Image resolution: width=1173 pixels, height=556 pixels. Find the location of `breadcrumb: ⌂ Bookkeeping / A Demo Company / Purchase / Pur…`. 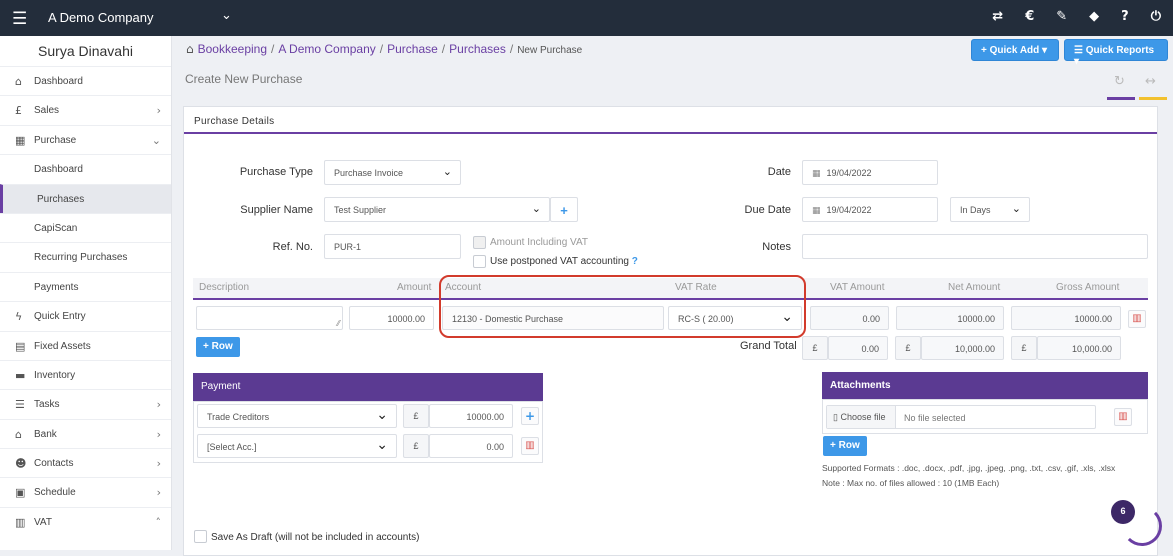

breadcrumb: ⌂ Bookkeeping / A Demo Company / Purchase / Pur… is located at coordinates (384, 49).